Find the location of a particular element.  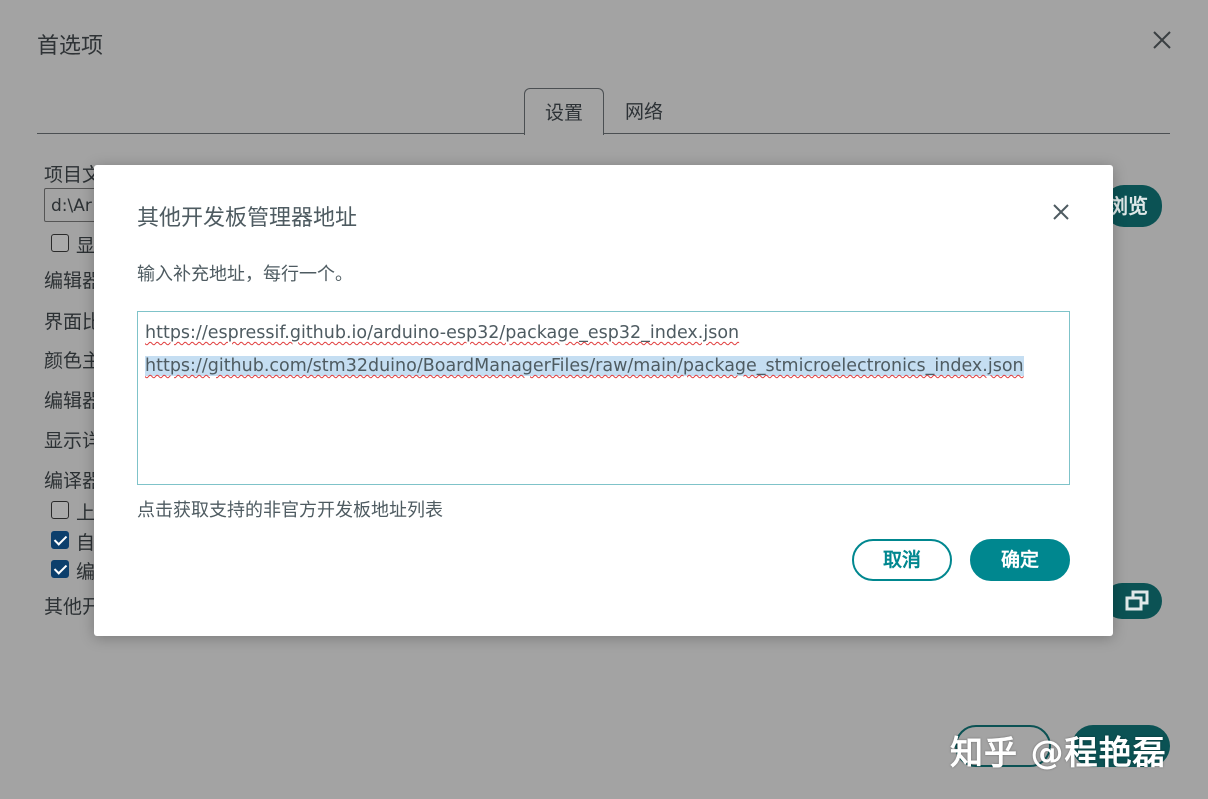

tab-network: 网络 is located at coordinates (644, 111).